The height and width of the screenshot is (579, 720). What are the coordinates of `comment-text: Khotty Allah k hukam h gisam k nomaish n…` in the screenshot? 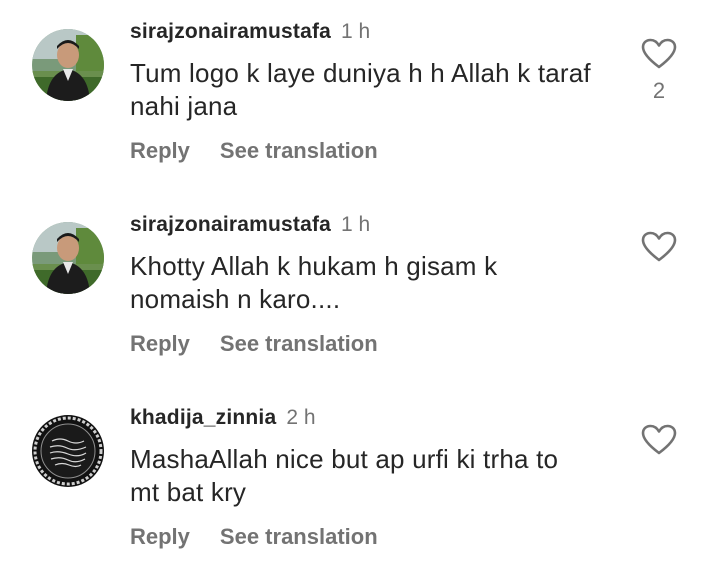 It's located at (314, 282).